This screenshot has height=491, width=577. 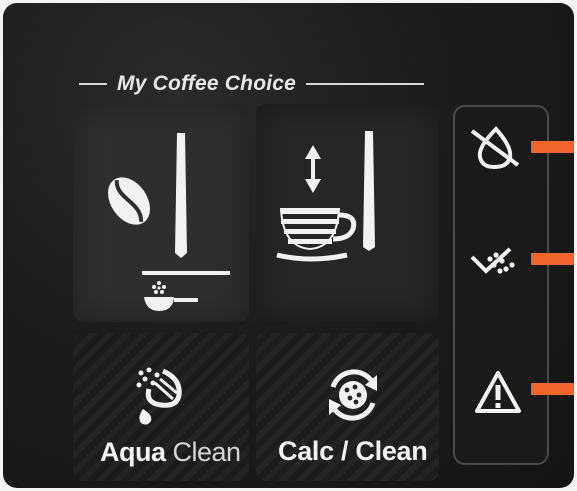 What do you see at coordinates (365, 84) in the screenshot?
I see `header-rule-right` at bounding box center [365, 84].